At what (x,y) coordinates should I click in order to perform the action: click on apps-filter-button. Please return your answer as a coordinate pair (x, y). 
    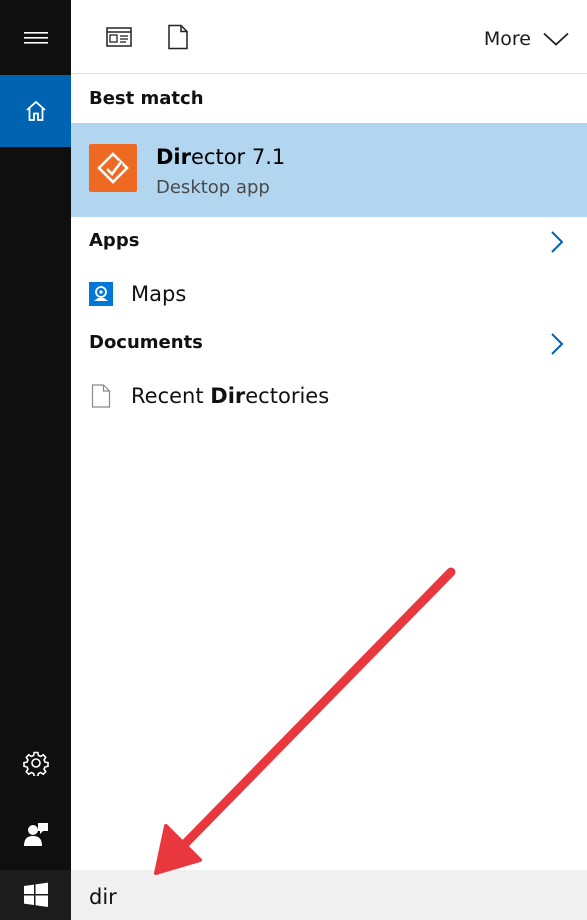
    Looking at the image, I should click on (119, 37).